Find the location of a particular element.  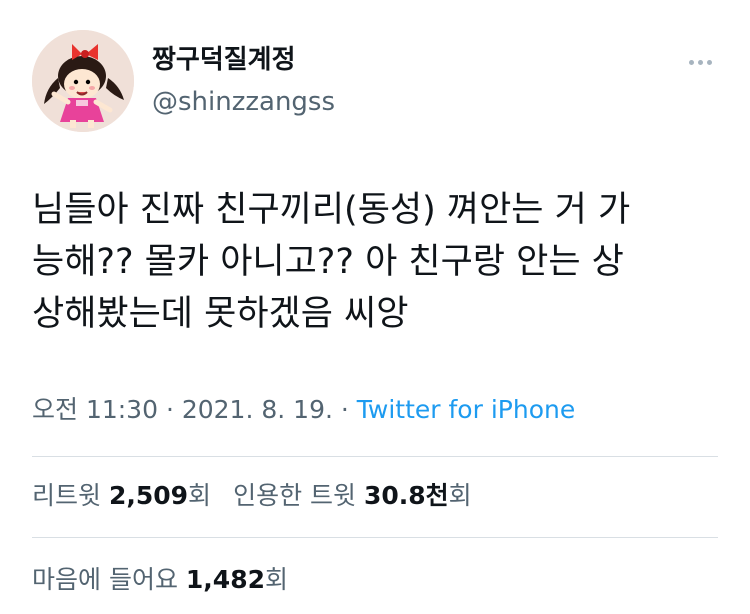

user-handle: @shinzzangss is located at coordinates (243, 102).